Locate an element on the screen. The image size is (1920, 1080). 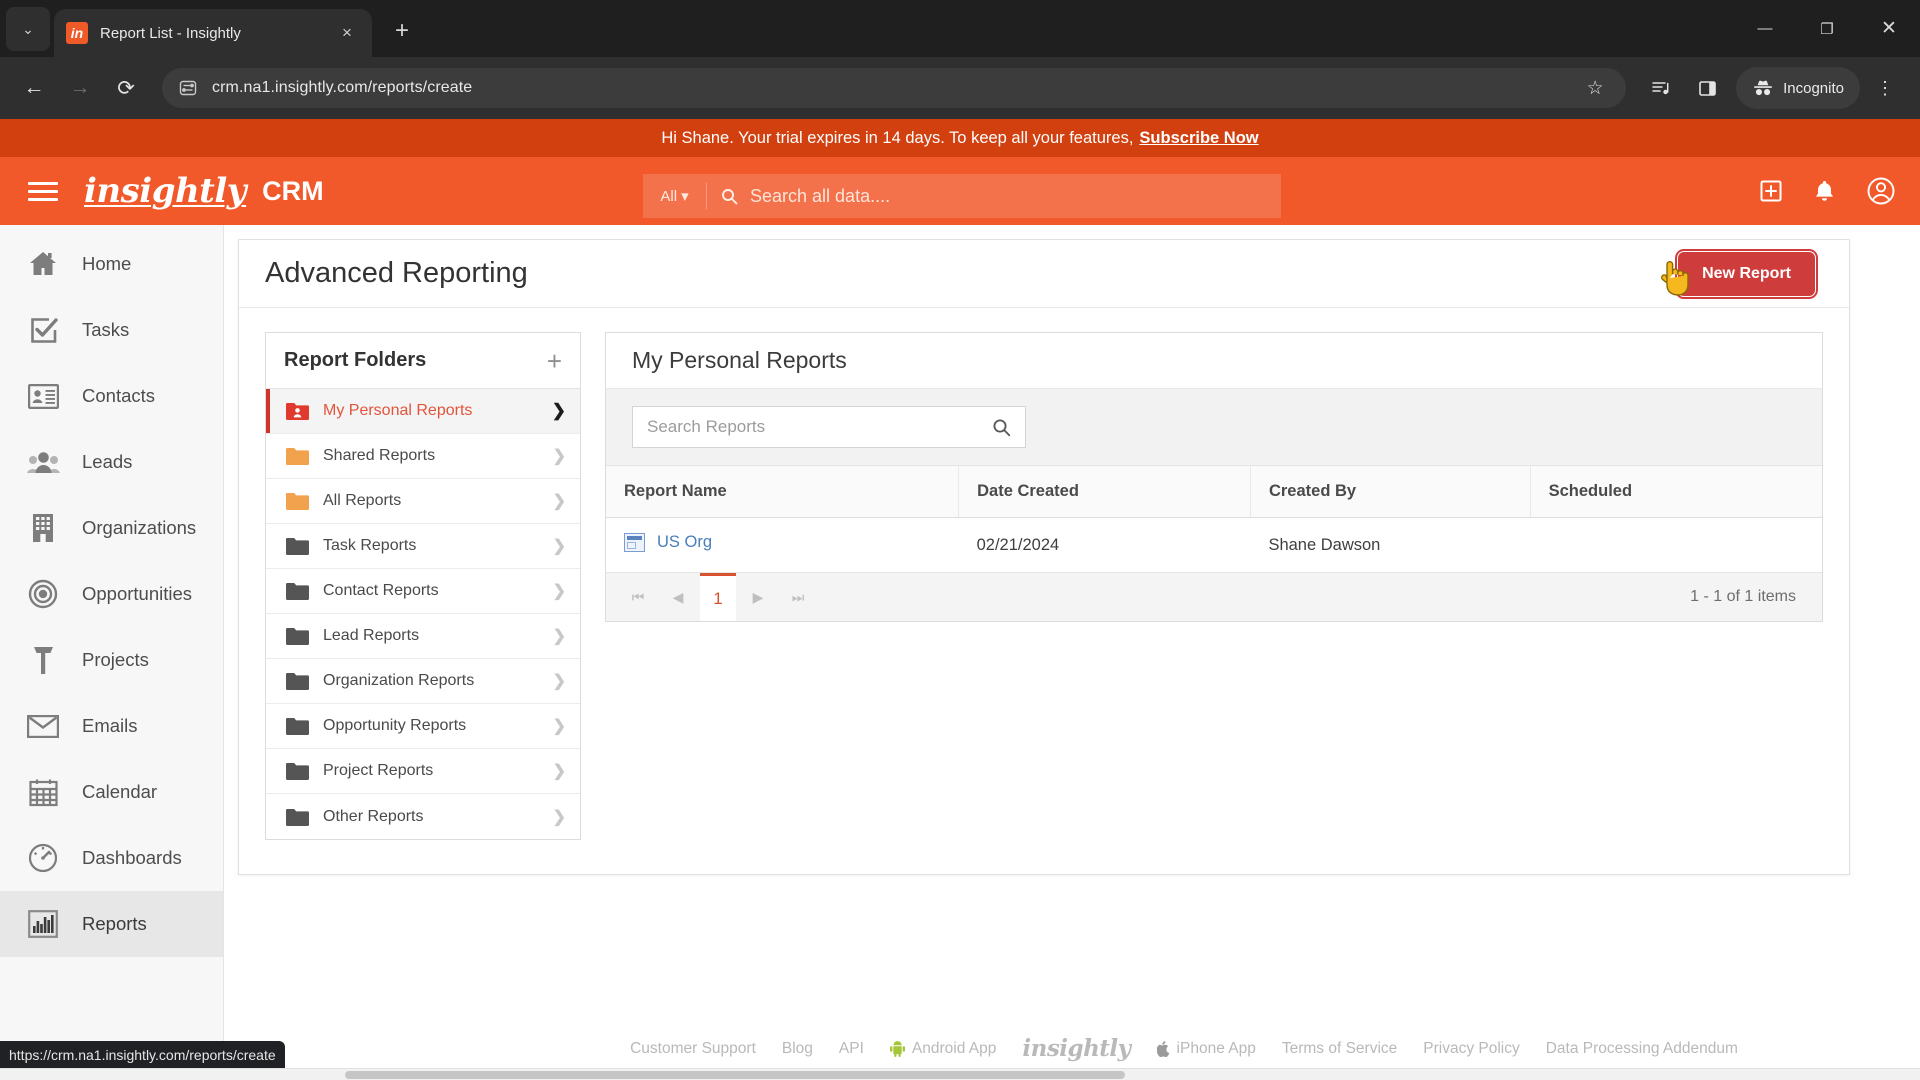
footer-link-api: API is located at coordinates (851, 1049).